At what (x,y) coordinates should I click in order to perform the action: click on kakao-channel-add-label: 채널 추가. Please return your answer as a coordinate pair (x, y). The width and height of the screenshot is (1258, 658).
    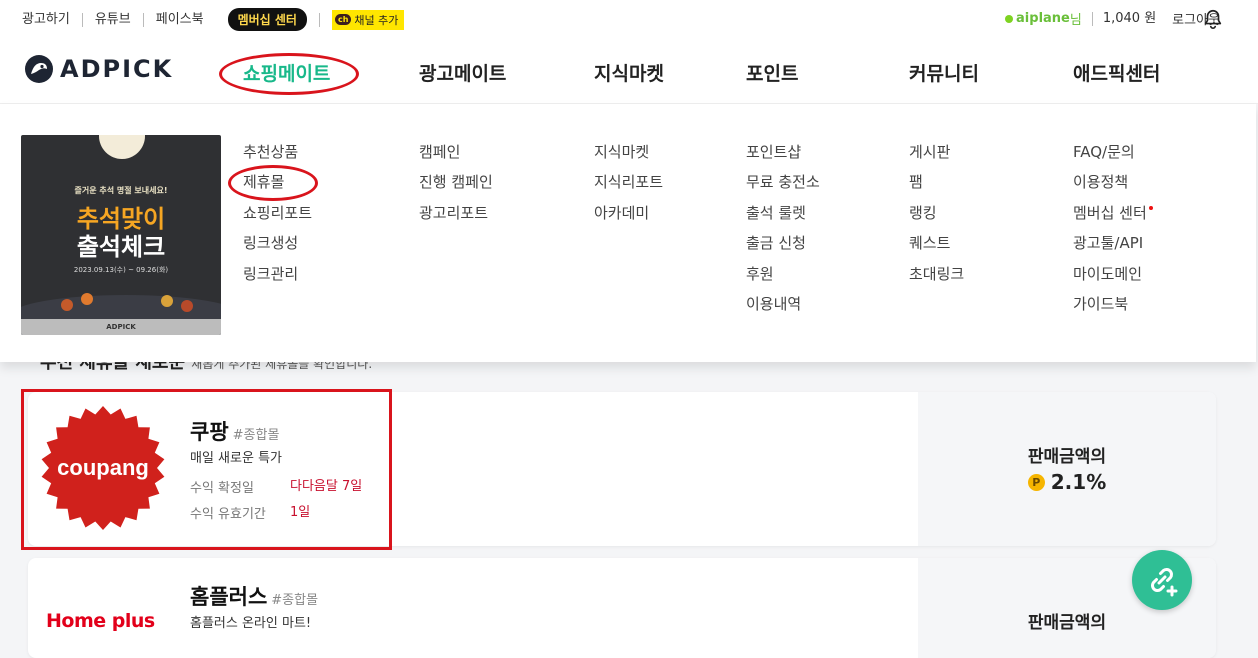
    Looking at the image, I should click on (376, 20).